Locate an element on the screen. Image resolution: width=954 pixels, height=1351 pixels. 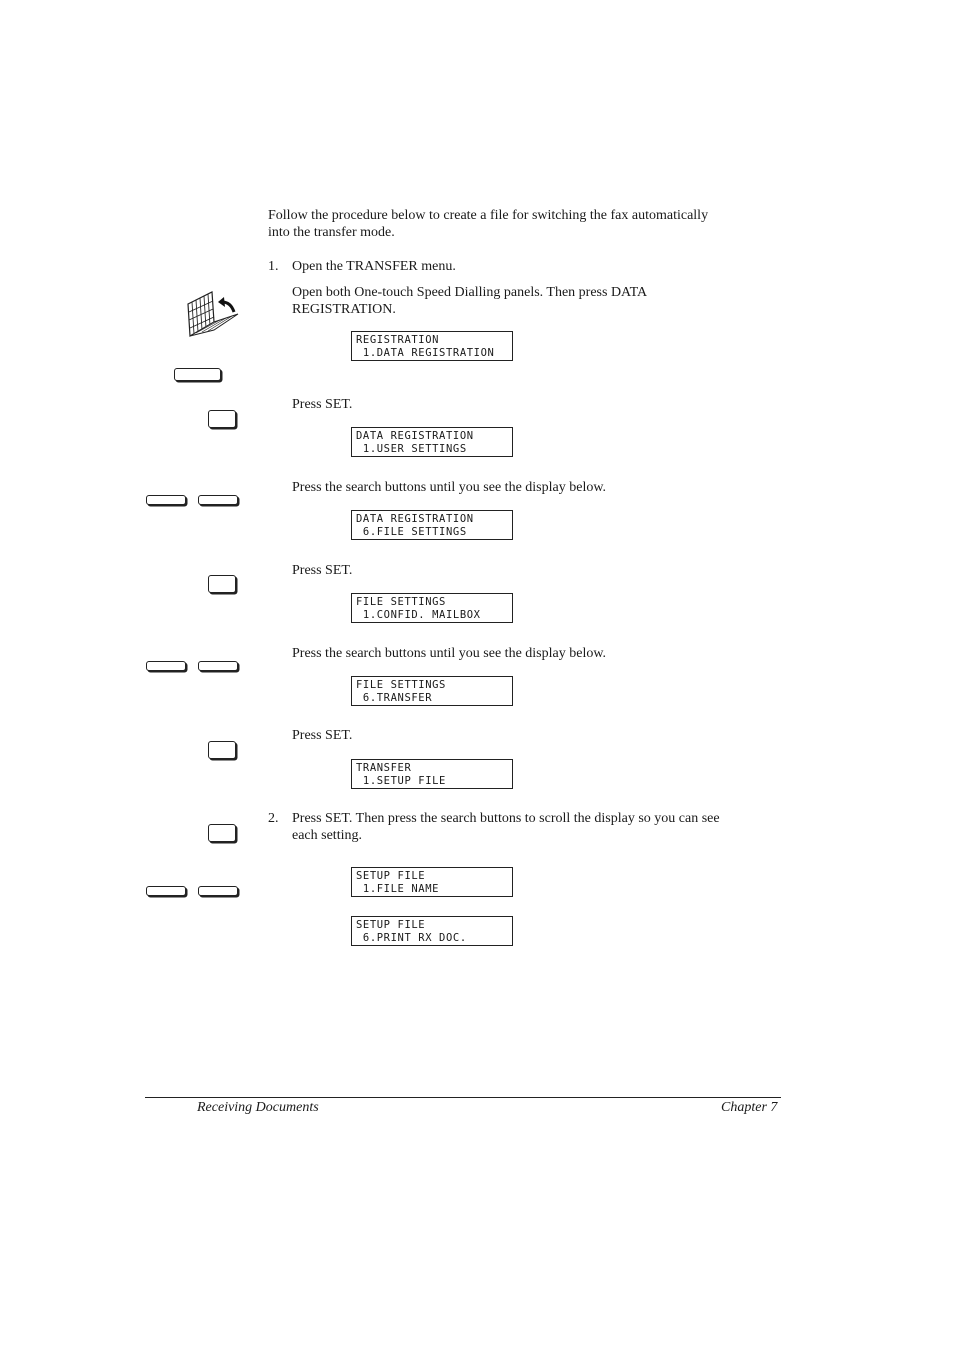
lcd-display: DATA REGISTRATION 6.FILE SETTINGS is located at coordinates (432, 525).